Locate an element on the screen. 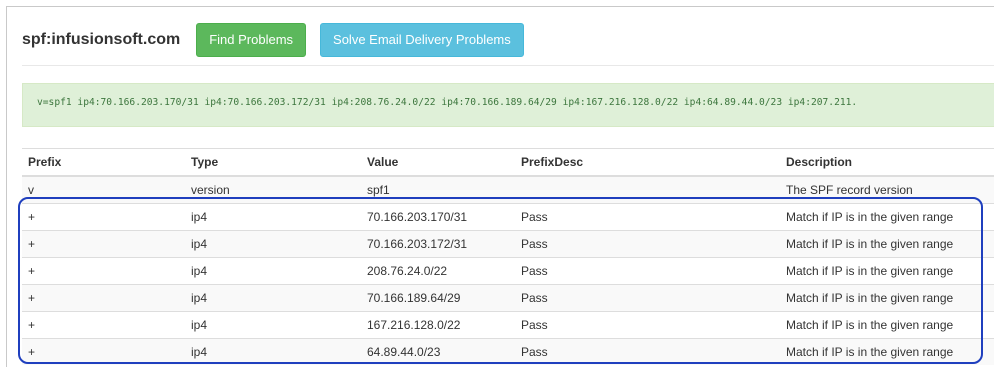 Image resolution: width=994 pixels, height=367 pixels. column-header-type: Type is located at coordinates (273, 162).